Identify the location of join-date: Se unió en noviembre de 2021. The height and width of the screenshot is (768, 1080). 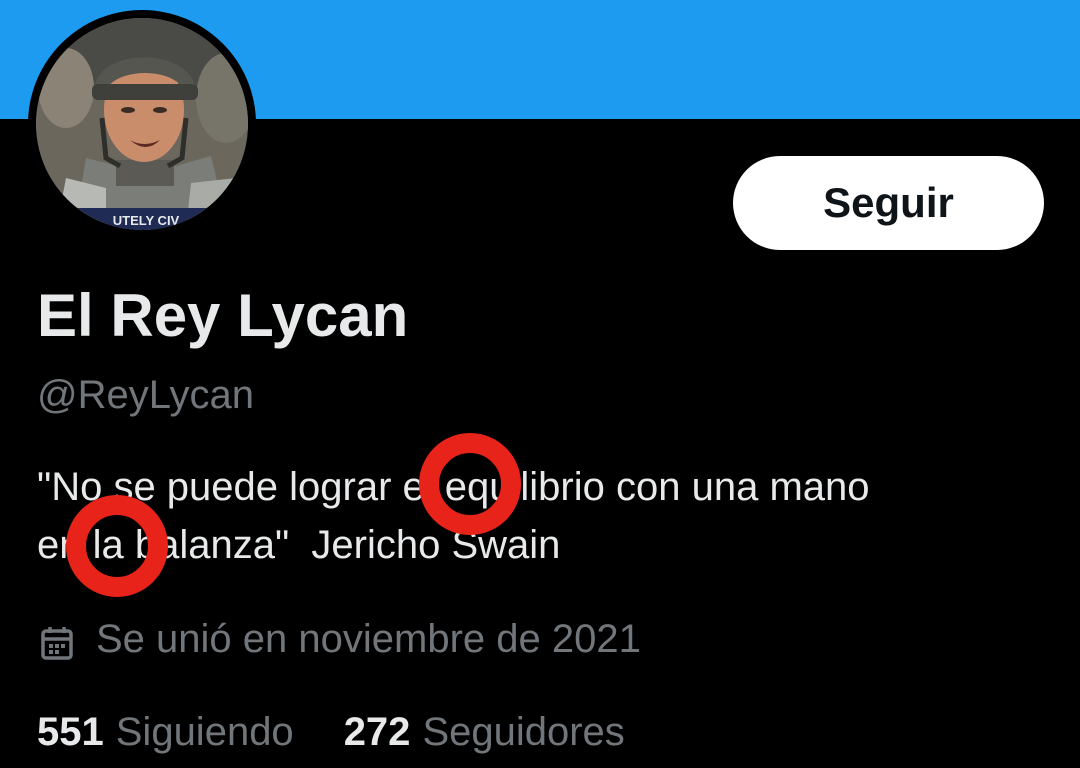
(340, 639).